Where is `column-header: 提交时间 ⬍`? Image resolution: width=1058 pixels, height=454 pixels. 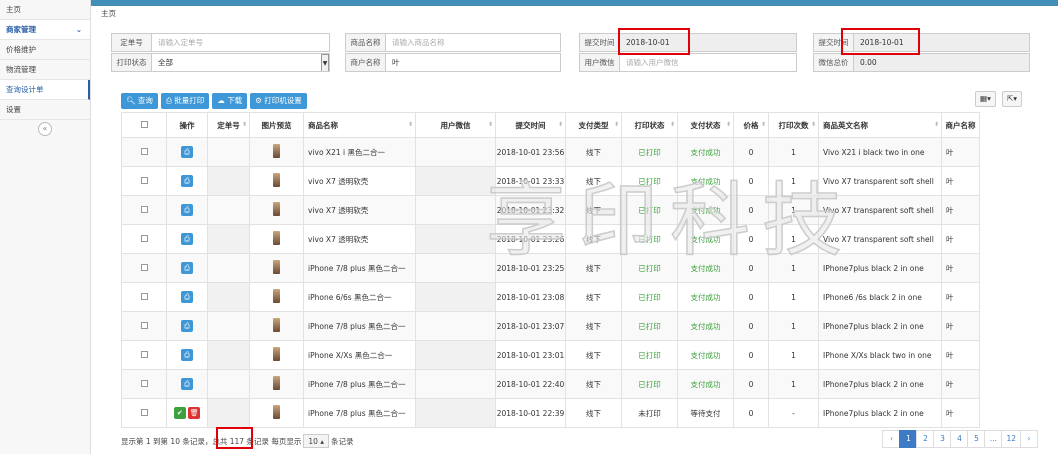 column-header: 提交时间 ⬍ is located at coordinates (530, 125).